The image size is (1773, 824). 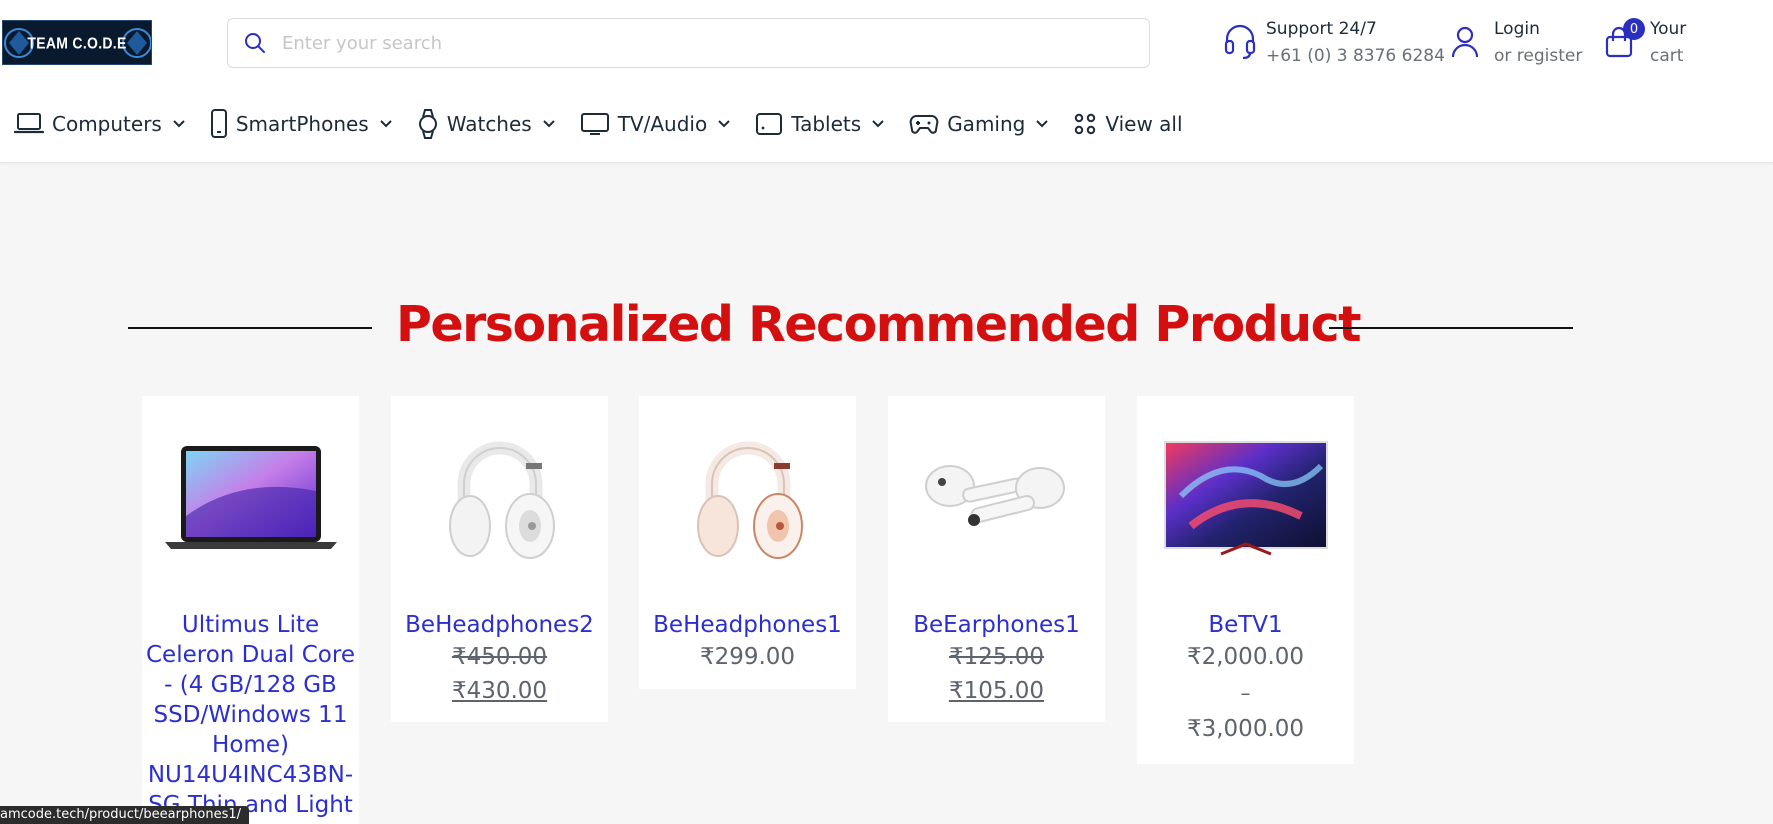 I want to click on nav-item-view-all: View all, so click(x=1128, y=124).